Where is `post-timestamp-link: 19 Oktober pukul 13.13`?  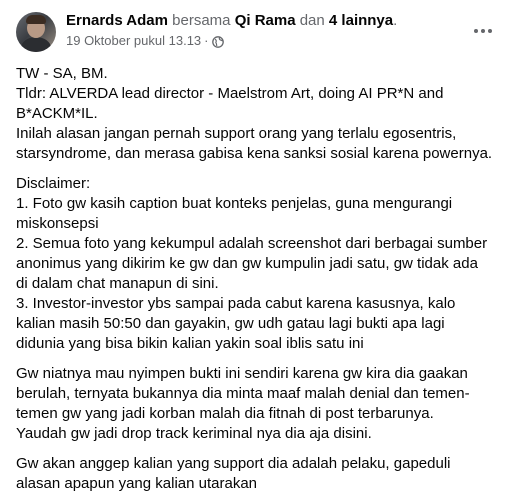
post-timestamp-link: 19 Oktober pukul 13.13 is located at coordinates (133, 41).